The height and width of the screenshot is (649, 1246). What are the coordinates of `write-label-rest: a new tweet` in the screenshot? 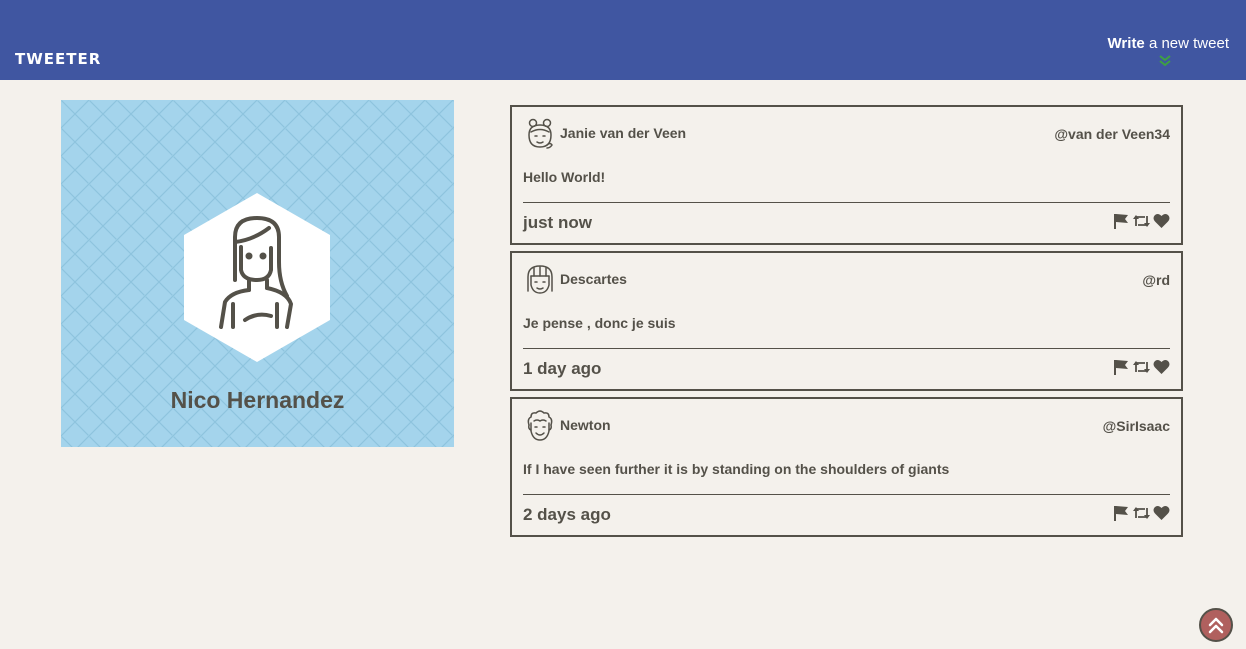 It's located at (1186, 43).